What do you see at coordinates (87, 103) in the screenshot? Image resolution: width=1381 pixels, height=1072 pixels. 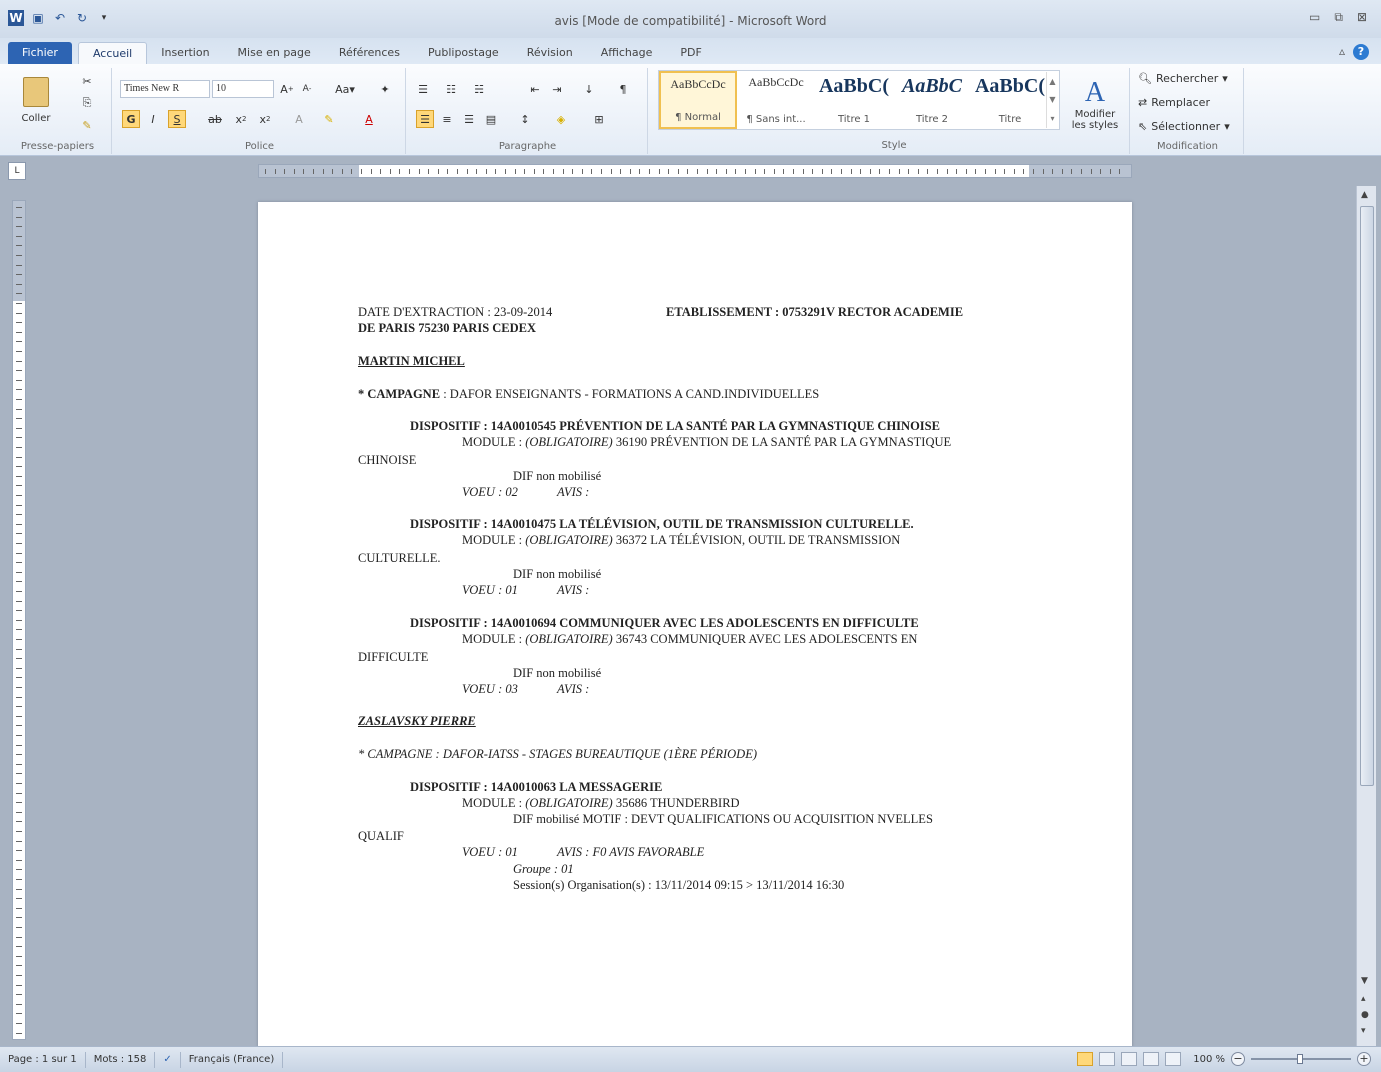 I see `copy-icon: ⎘` at bounding box center [87, 103].